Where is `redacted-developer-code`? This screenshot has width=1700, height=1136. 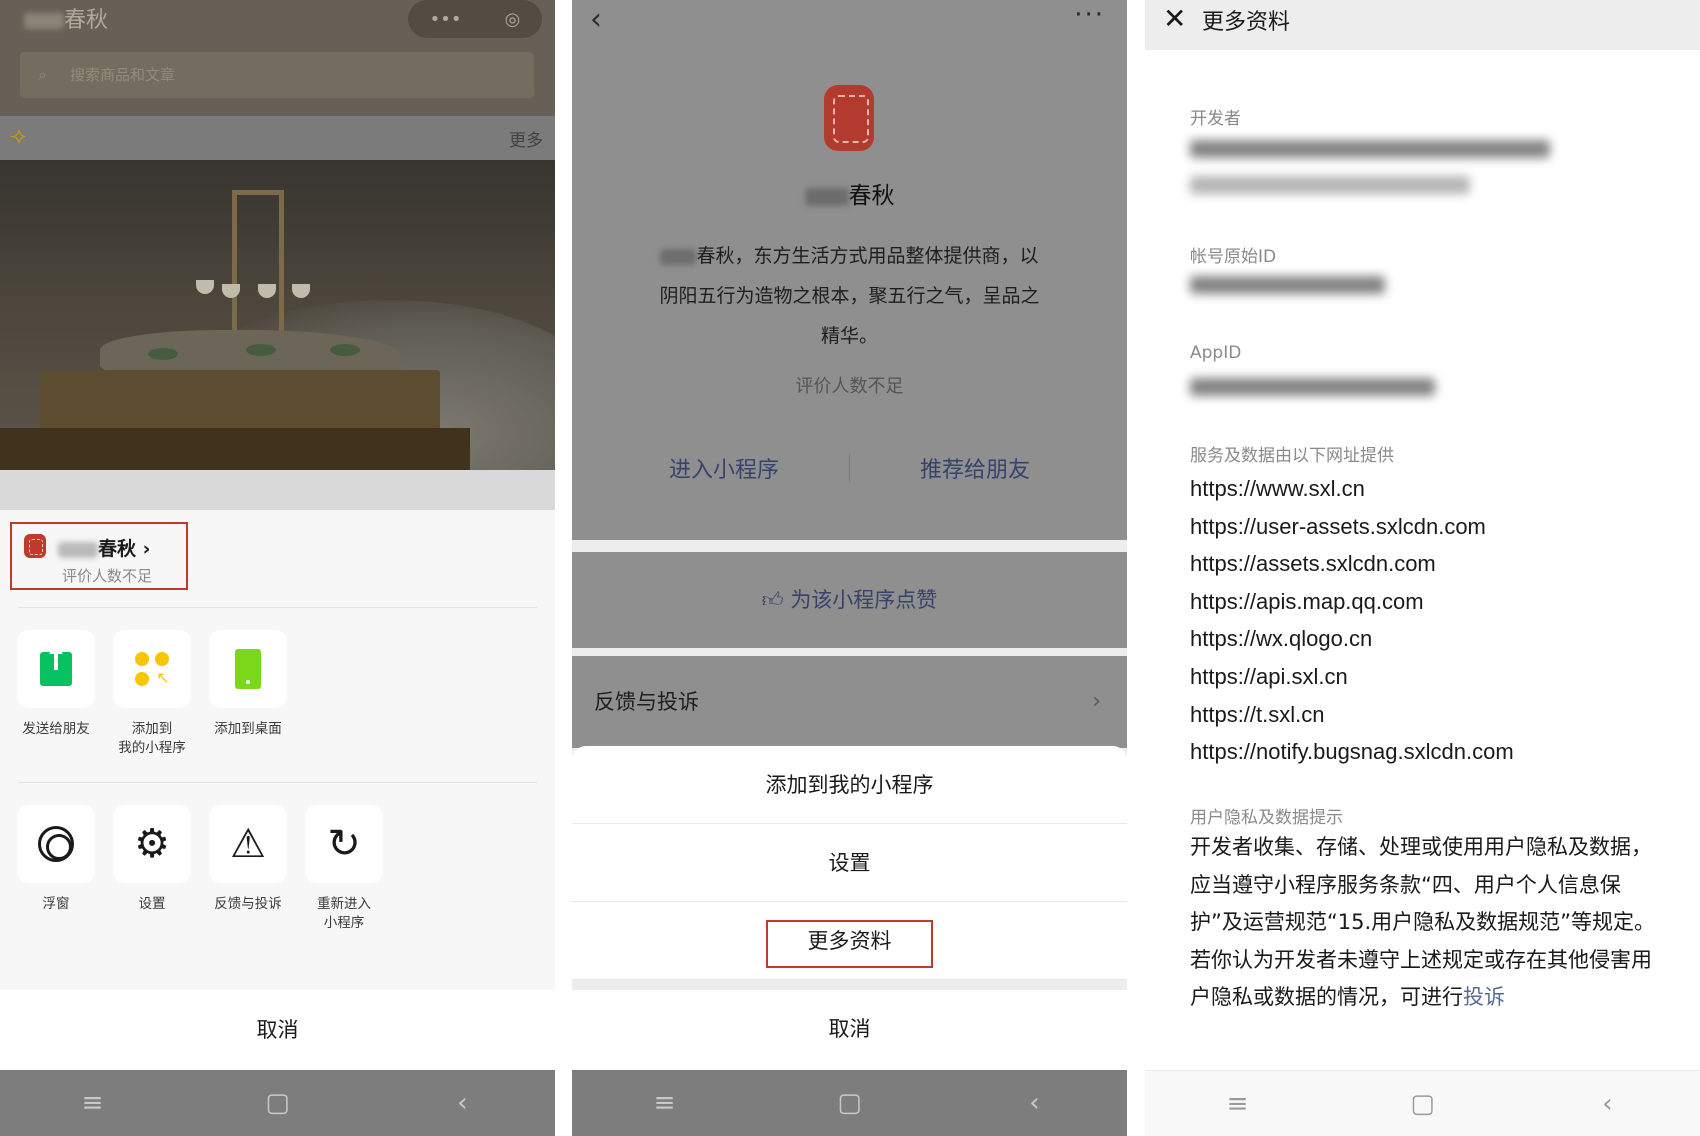 redacted-developer-code is located at coordinates (1330, 185).